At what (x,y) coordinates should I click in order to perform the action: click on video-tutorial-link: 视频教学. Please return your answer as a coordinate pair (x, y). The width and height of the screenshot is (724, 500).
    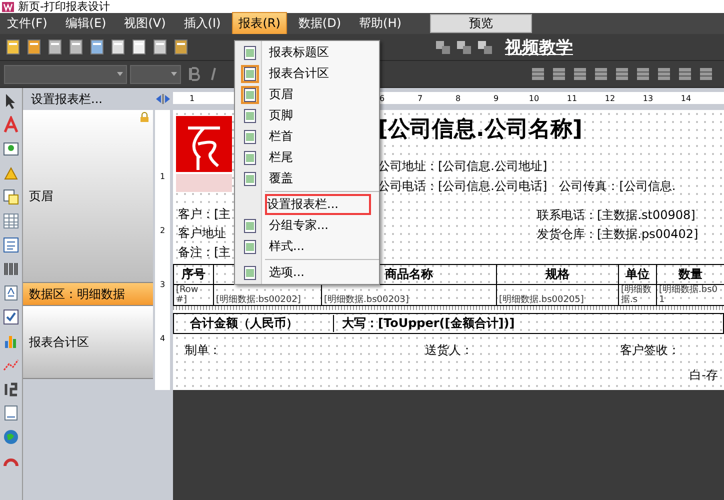
    Looking at the image, I should click on (539, 47).